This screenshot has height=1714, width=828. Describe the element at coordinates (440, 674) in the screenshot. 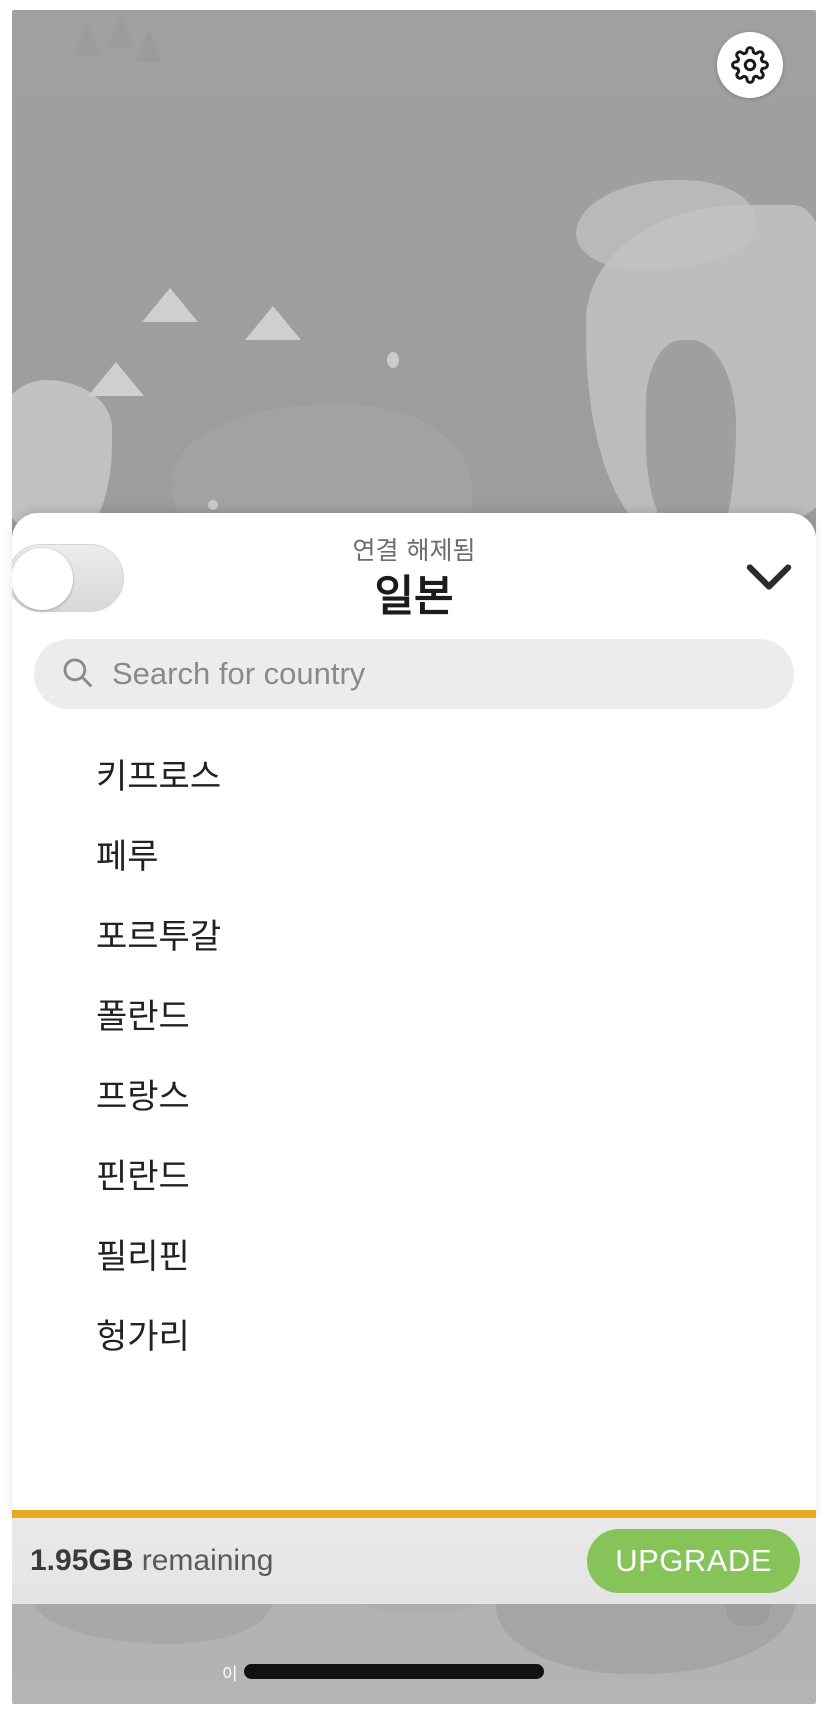

I see `search-input` at that location.